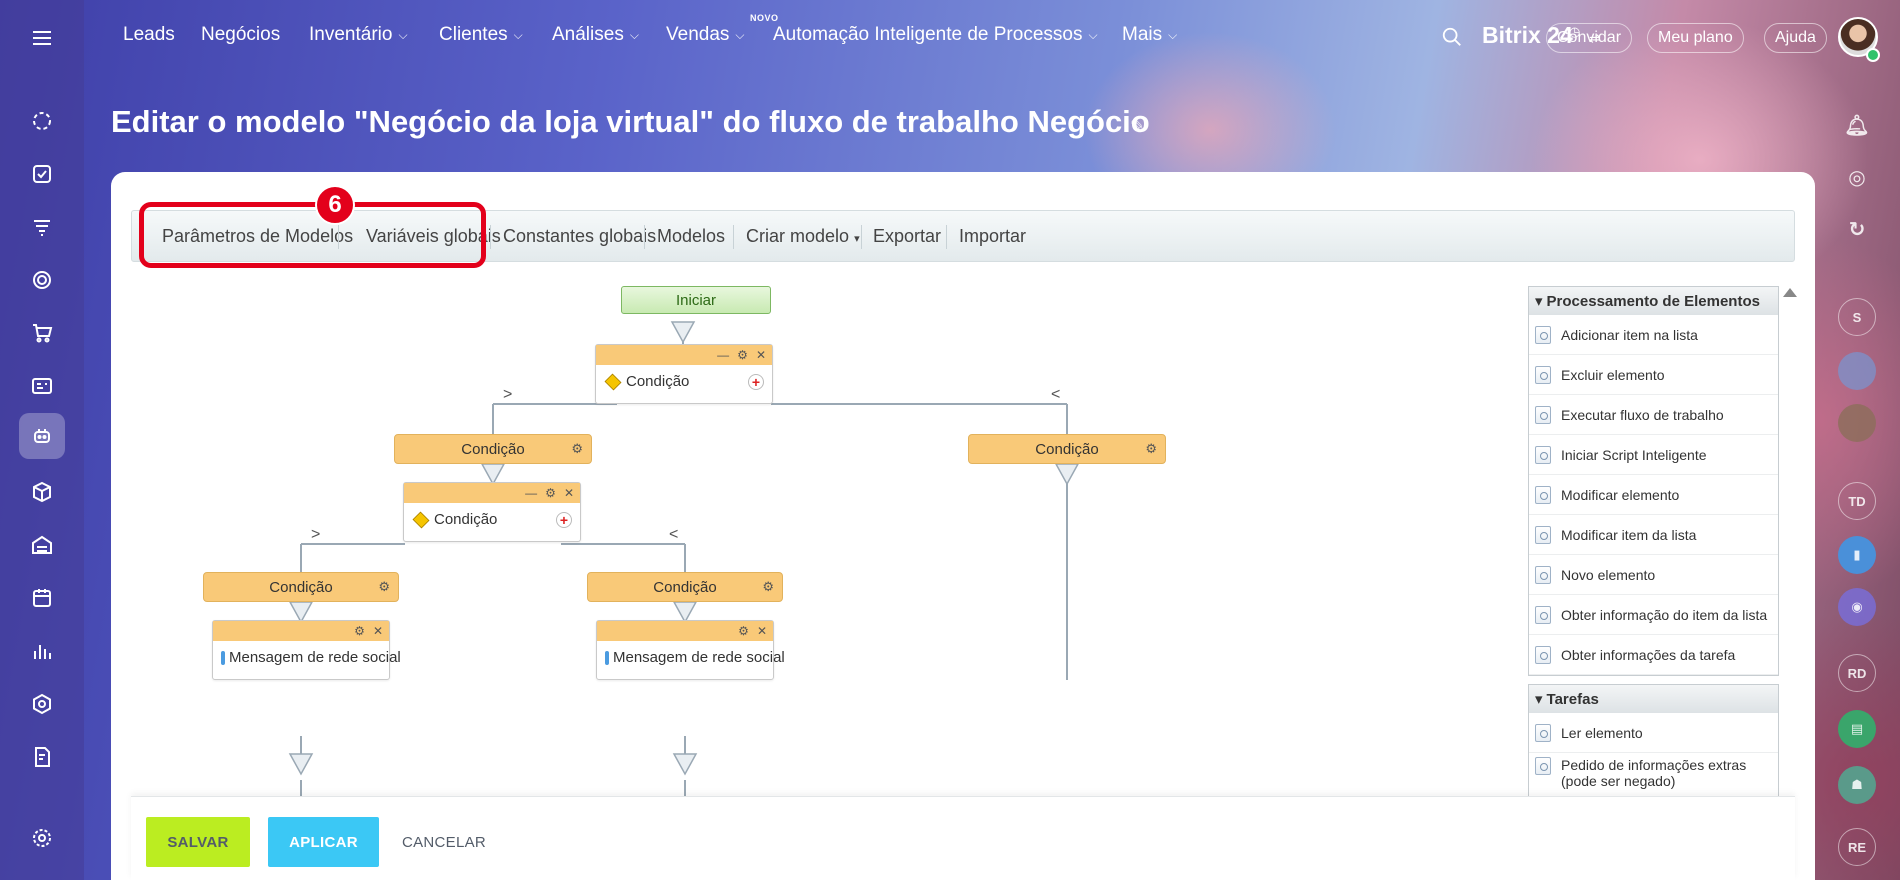  I want to click on tab-import: Importar, so click(992, 236).